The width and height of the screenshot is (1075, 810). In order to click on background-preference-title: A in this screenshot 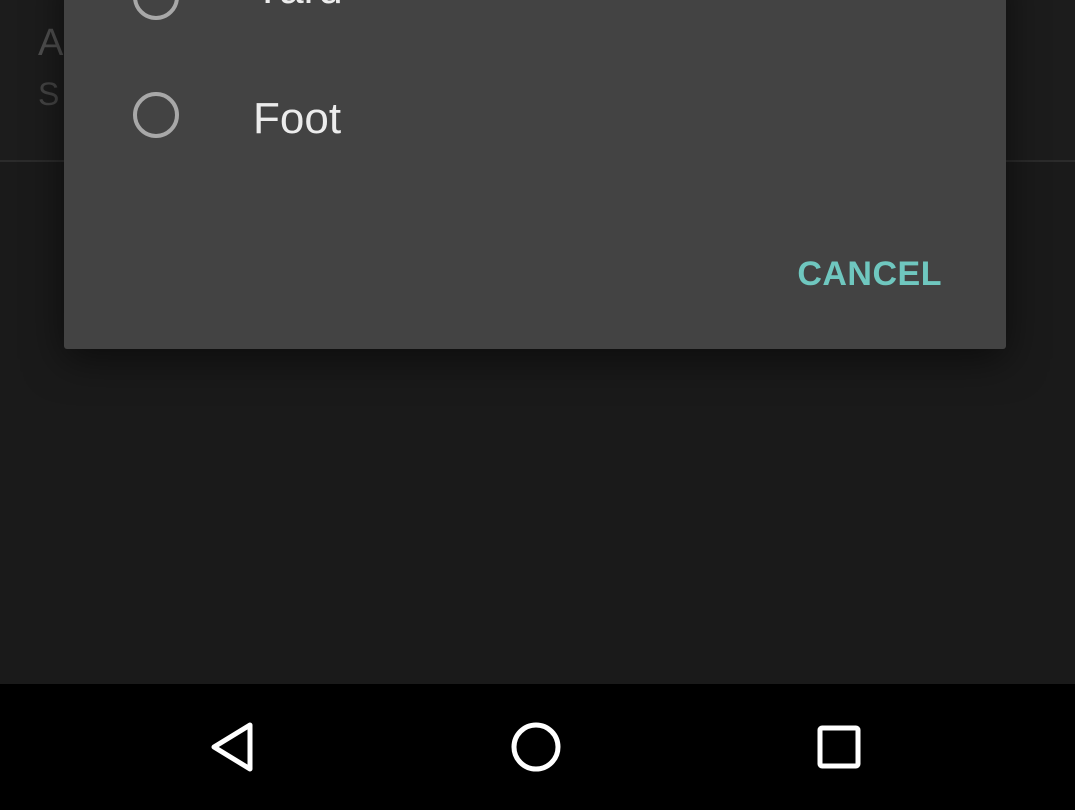, I will do `click(51, 43)`.